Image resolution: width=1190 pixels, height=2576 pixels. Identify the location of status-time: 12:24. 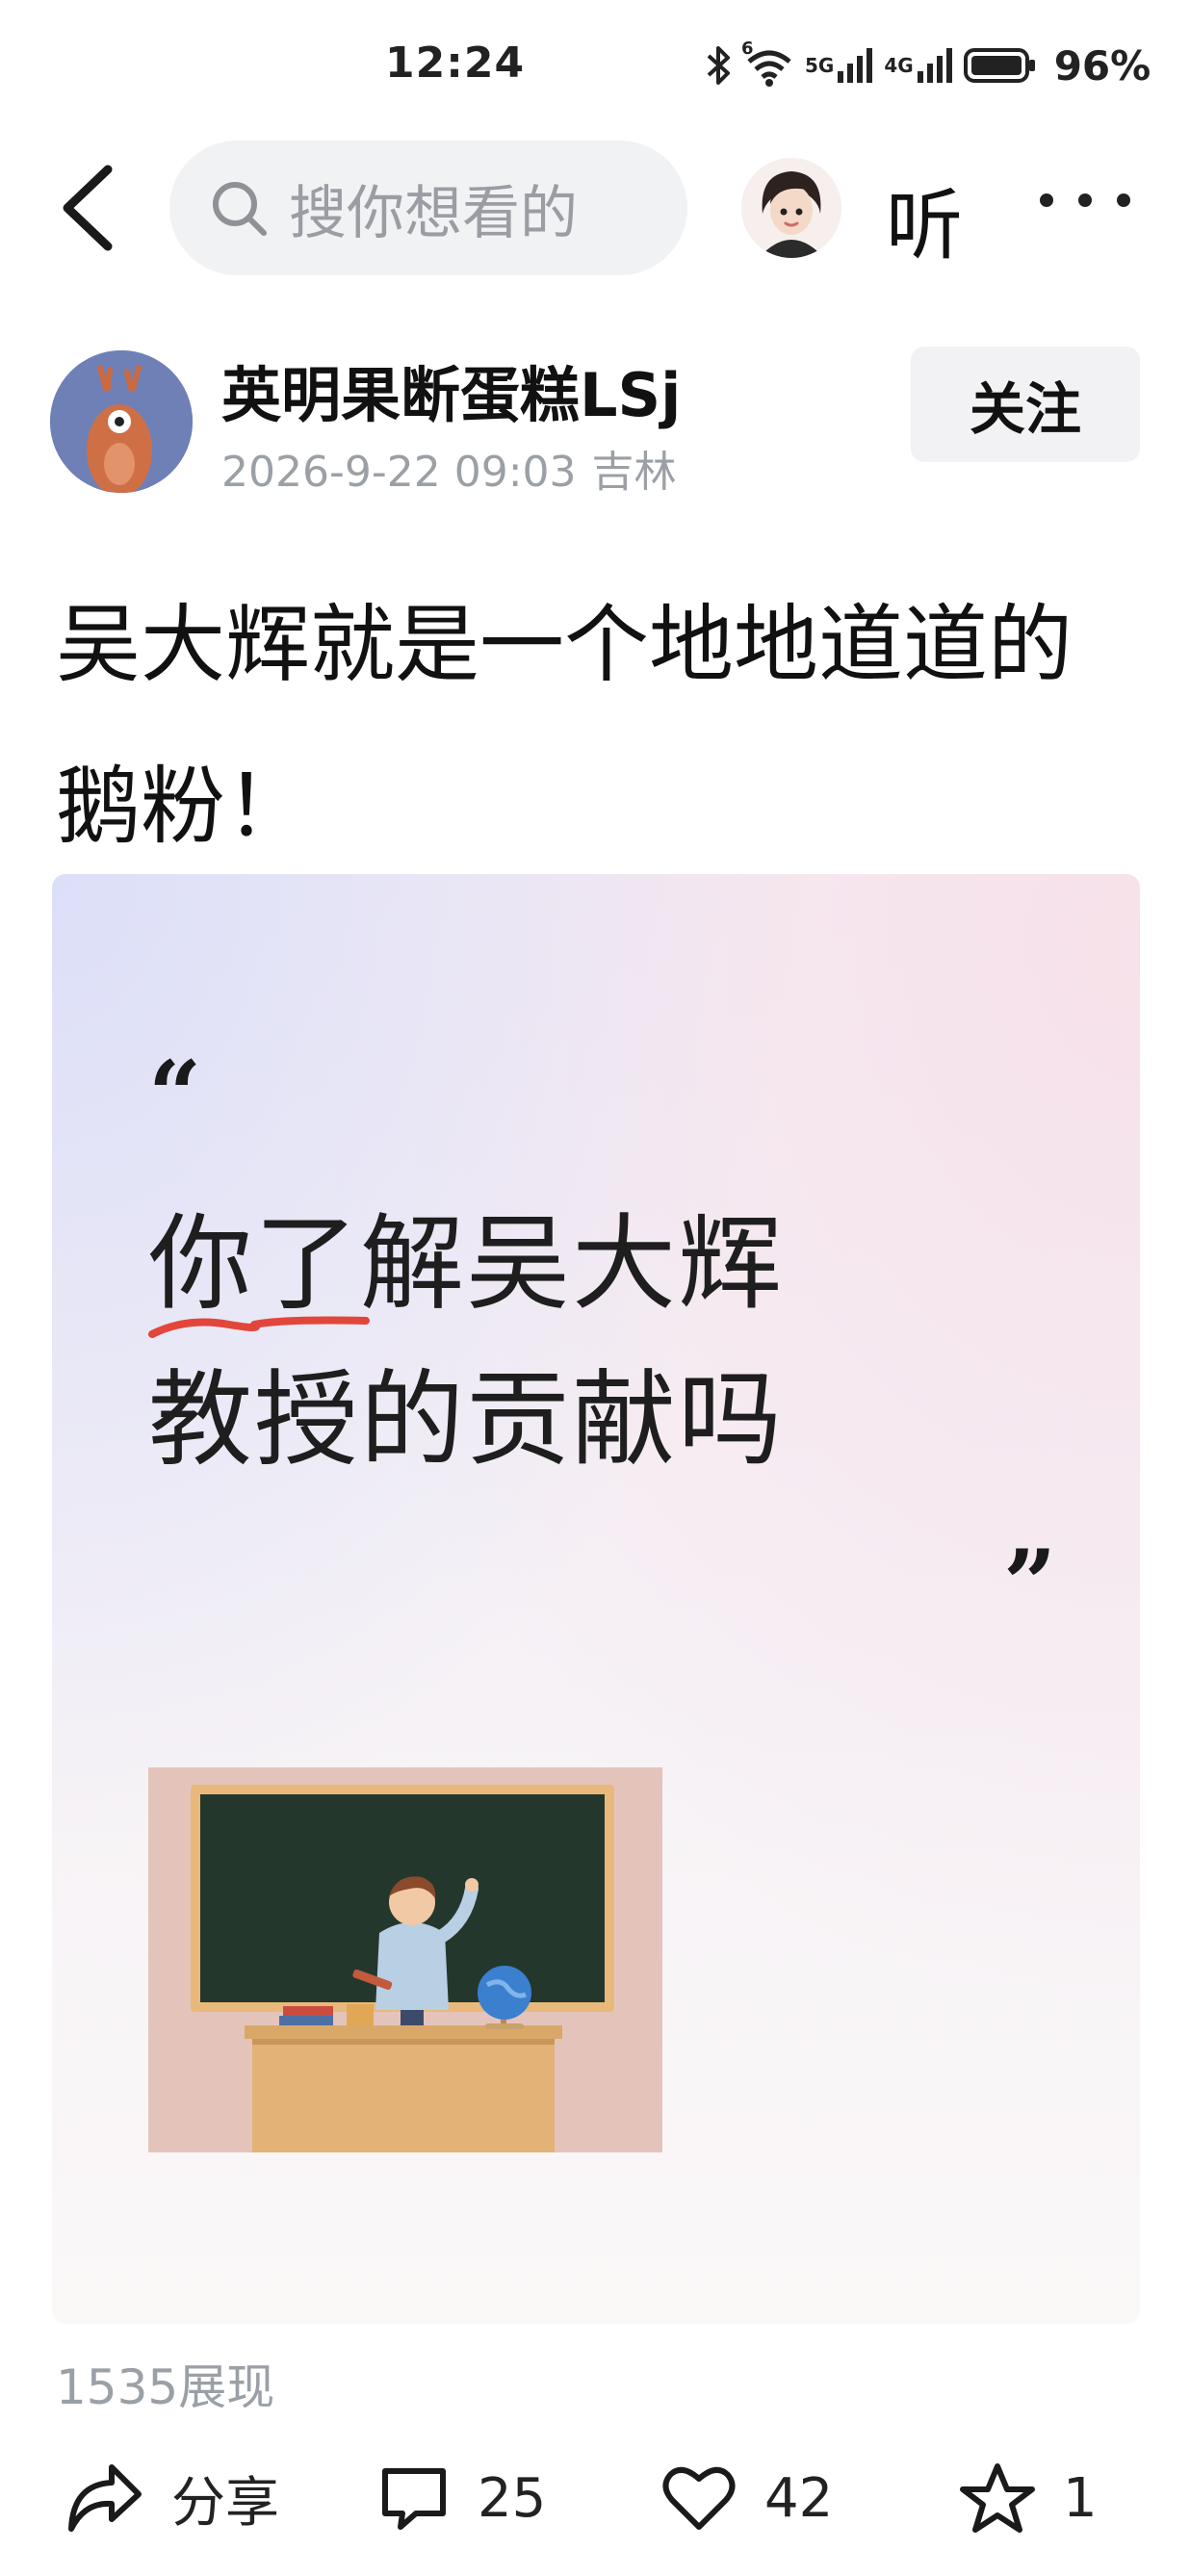
(456, 64).